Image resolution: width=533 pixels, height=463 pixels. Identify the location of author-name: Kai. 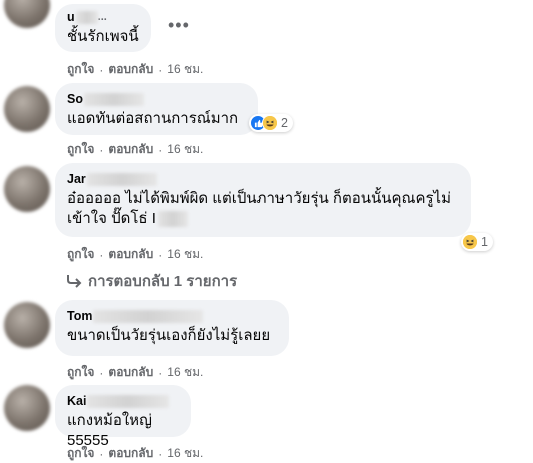
(76, 401).